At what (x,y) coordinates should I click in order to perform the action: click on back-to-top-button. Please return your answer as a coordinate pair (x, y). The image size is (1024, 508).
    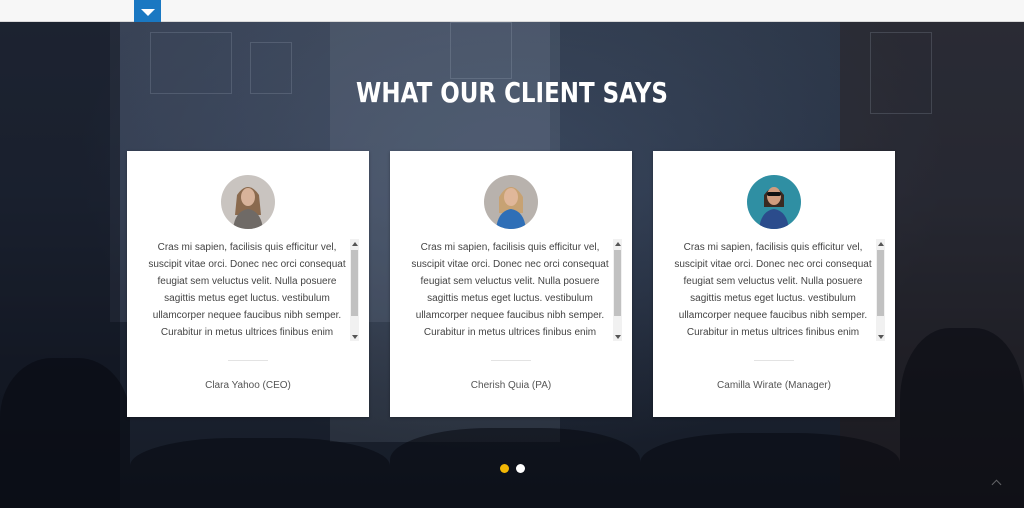
    Looking at the image, I should click on (996, 482).